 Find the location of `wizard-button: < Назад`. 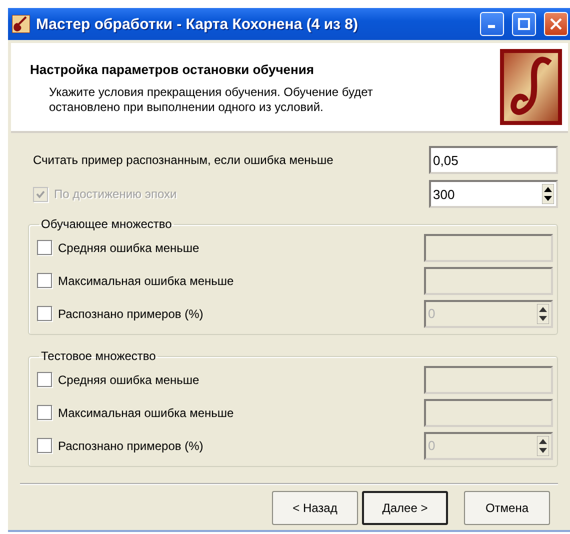

wizard-button: < Назад is located at coordinates (315, 507).